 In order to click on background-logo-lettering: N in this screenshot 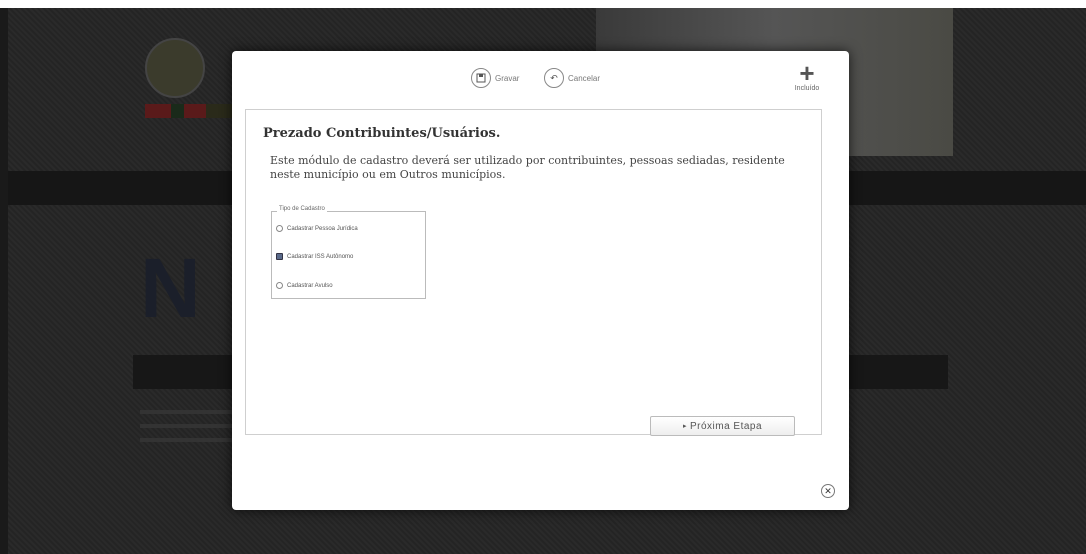, I will do `click(170, 288)`.